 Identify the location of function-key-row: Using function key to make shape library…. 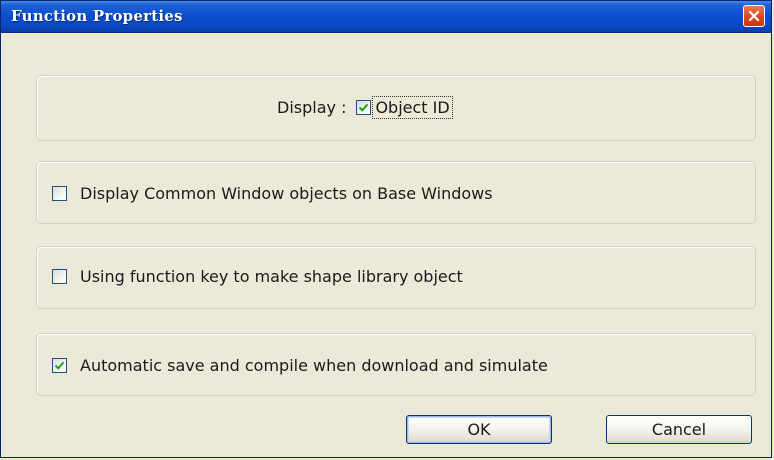
(257, 276).